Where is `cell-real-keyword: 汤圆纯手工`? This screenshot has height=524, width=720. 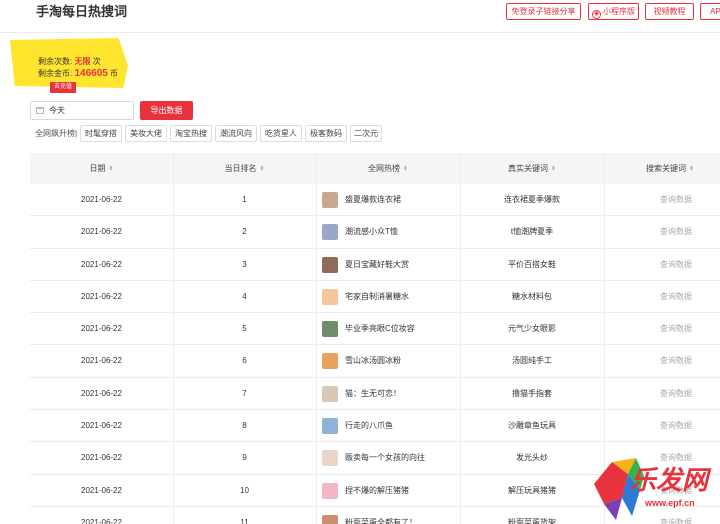
cell-real-keyword: 汤圆纯手工 is located at coordinates (532, 361).